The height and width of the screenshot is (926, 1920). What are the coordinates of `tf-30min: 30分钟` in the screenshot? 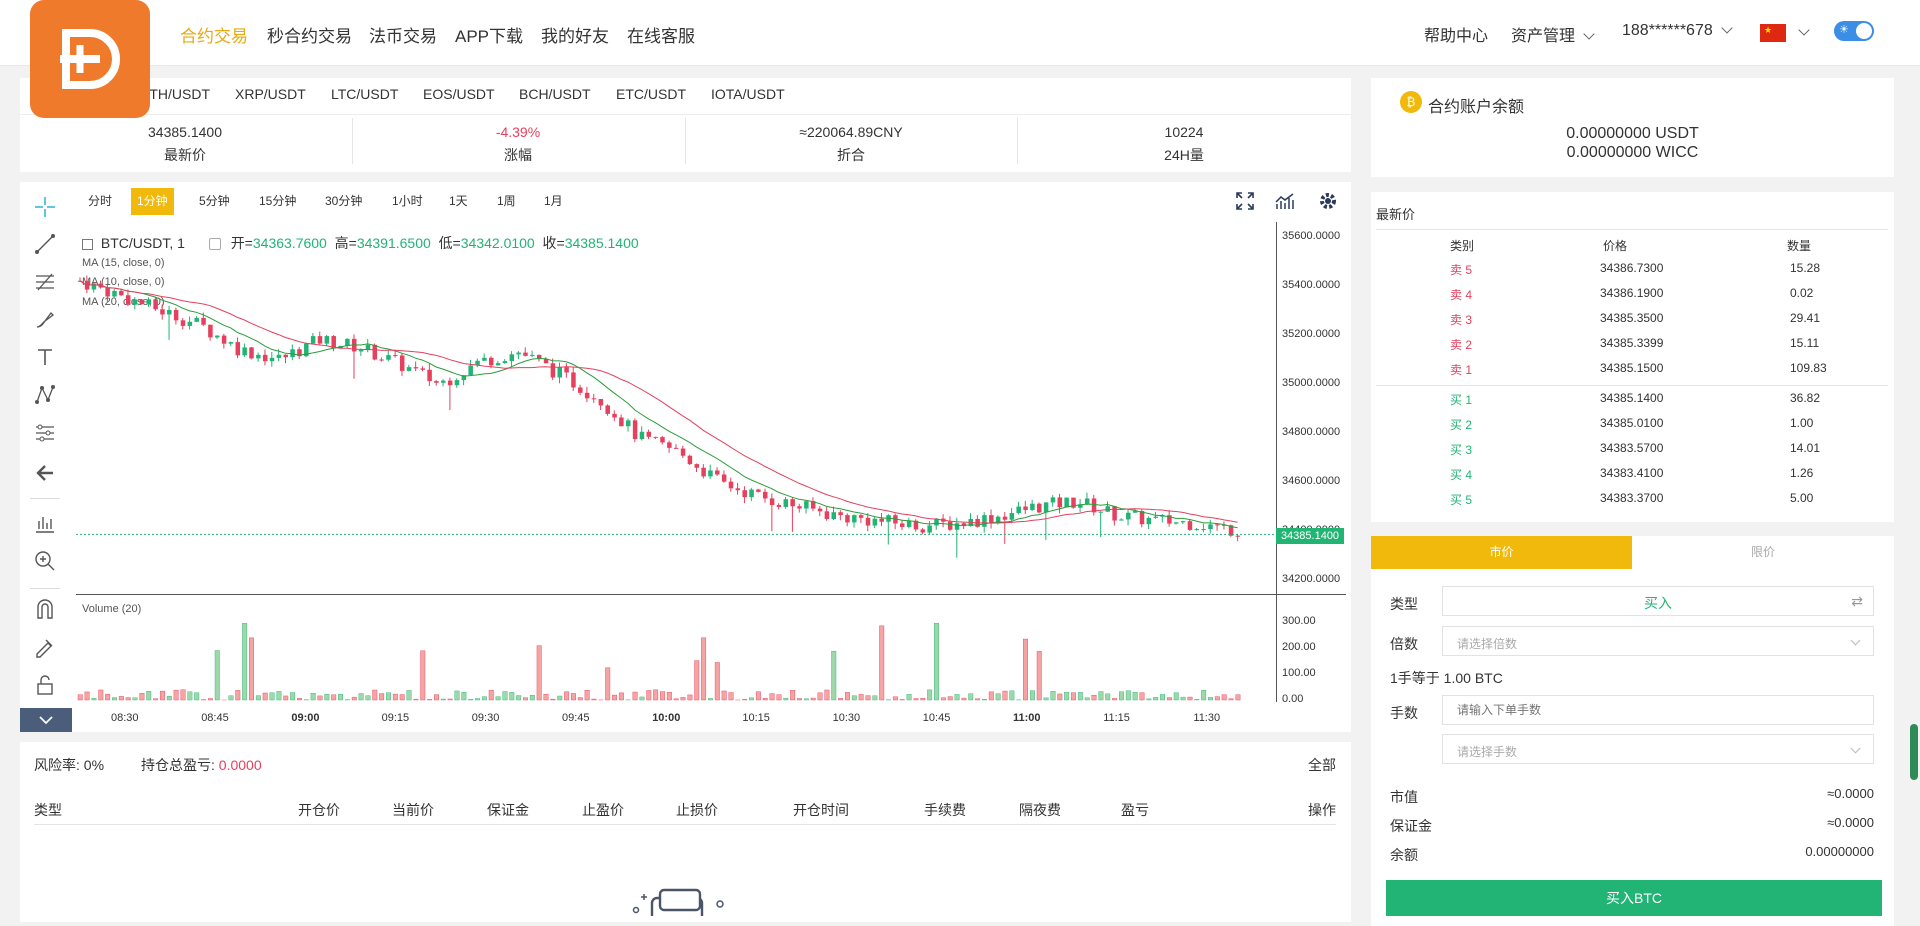 It's located at (343, 201).